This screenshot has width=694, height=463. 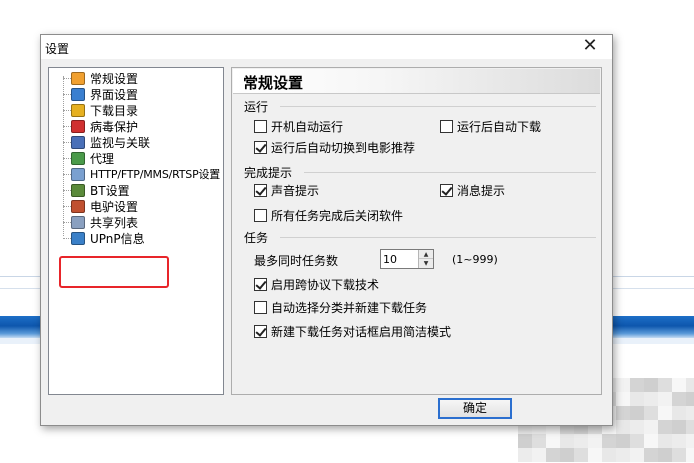 I want to click on message-notify-checkbox: 消息提示, so click(x=472, y=190).